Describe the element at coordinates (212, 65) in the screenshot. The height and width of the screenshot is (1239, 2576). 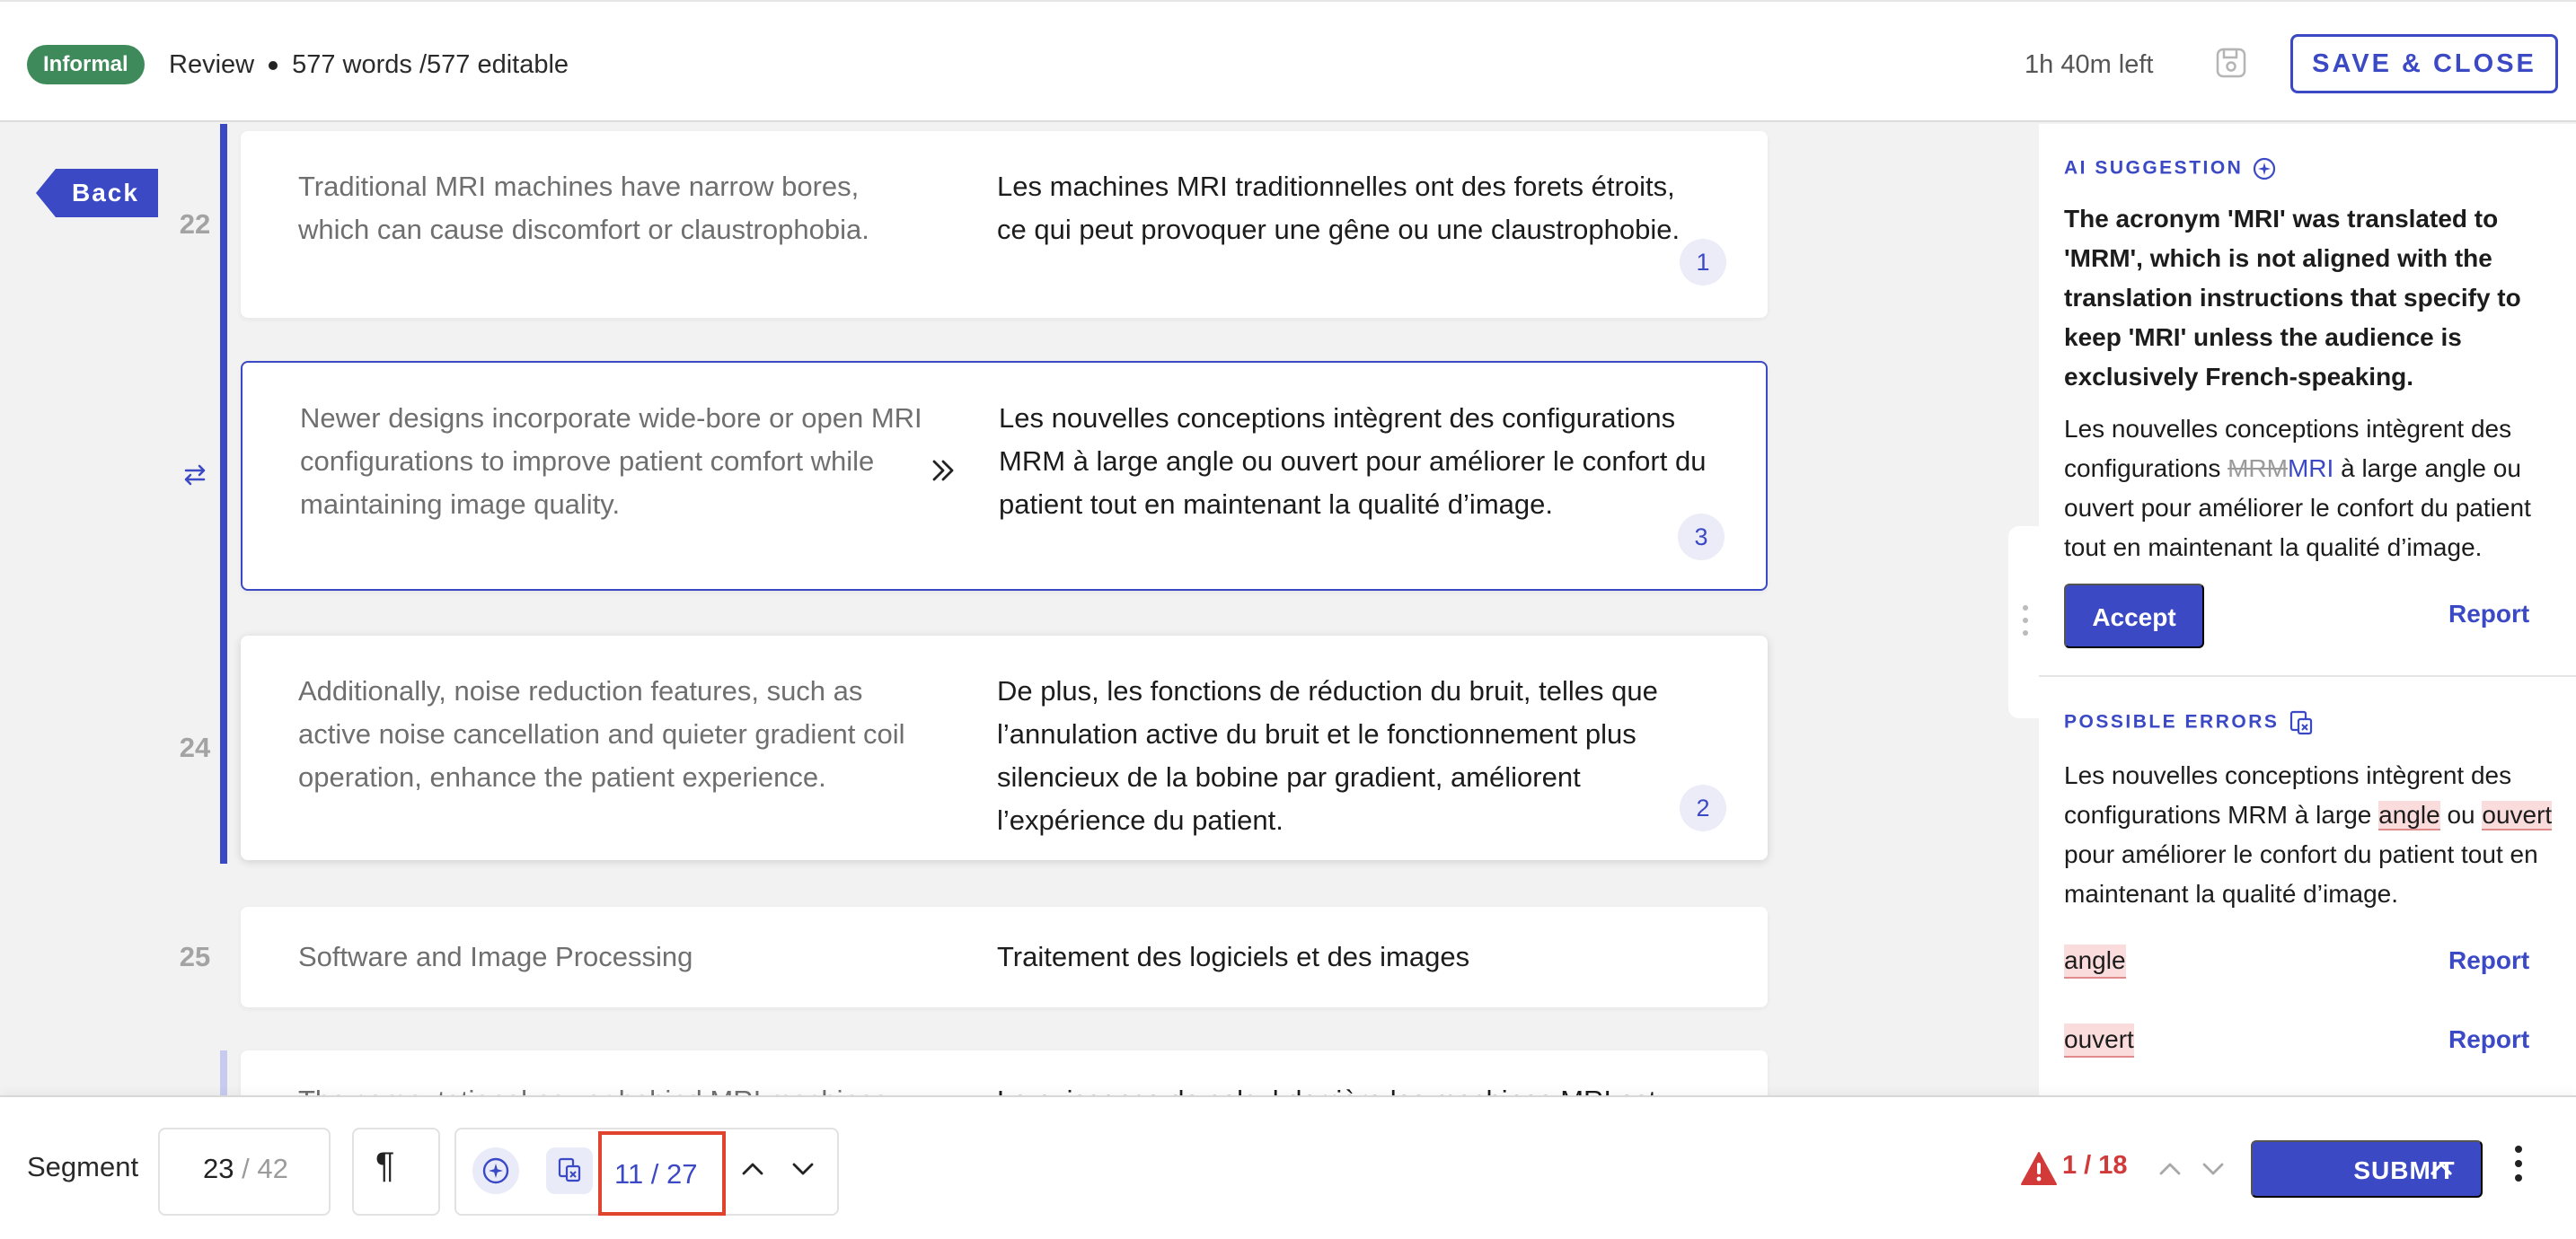
I see `mode-label: Review` at that location.